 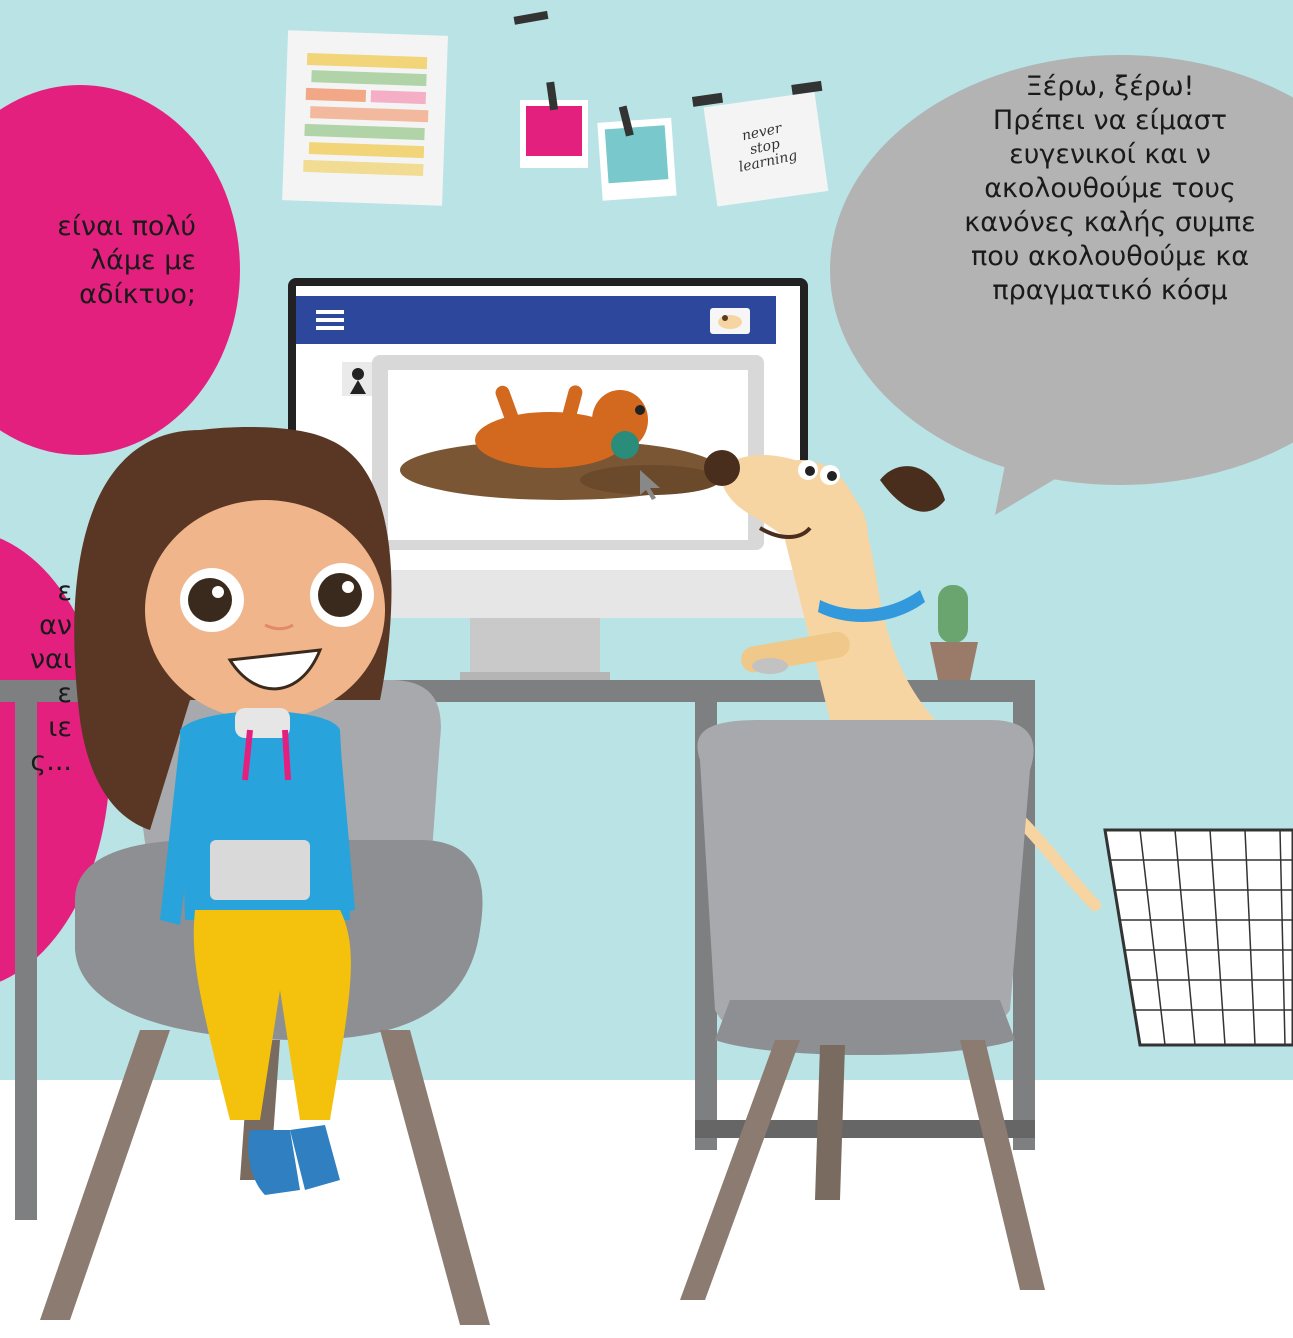 I want to click on hamburger-menu-icon, so click(x=330, y=320).